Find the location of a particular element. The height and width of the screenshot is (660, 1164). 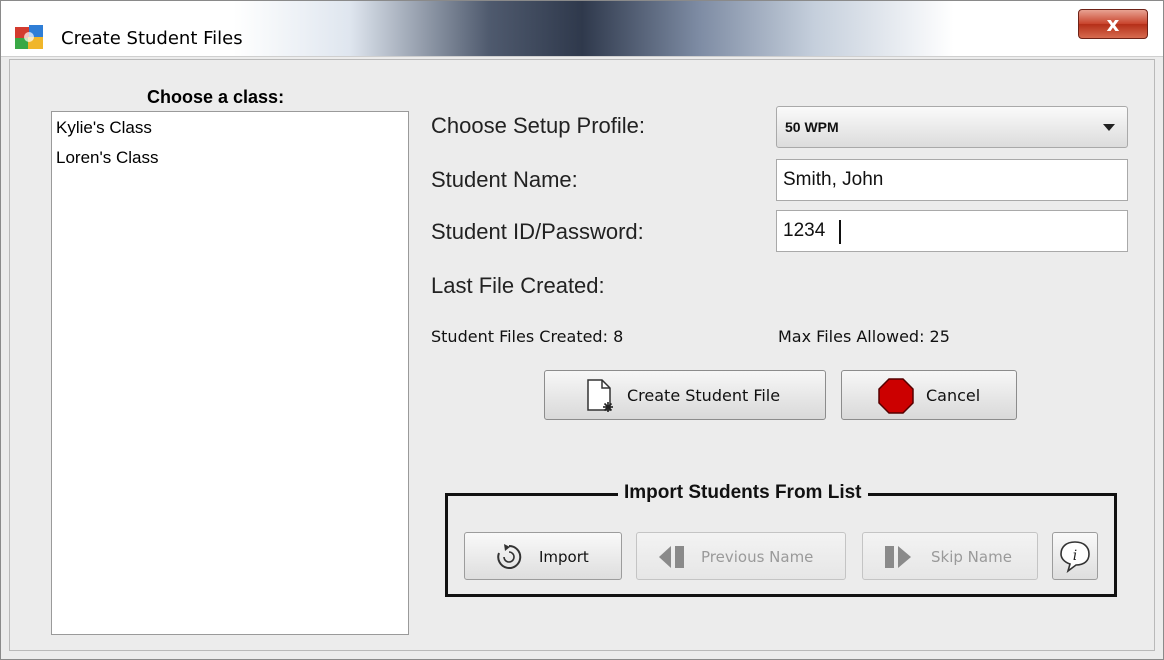

setup-profile-label: Choose Setup Profile: is located at coordinates (538, 125).